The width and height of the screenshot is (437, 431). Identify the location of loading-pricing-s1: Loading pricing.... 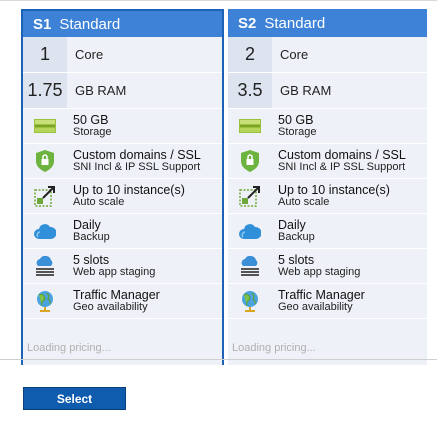
(69, 348).